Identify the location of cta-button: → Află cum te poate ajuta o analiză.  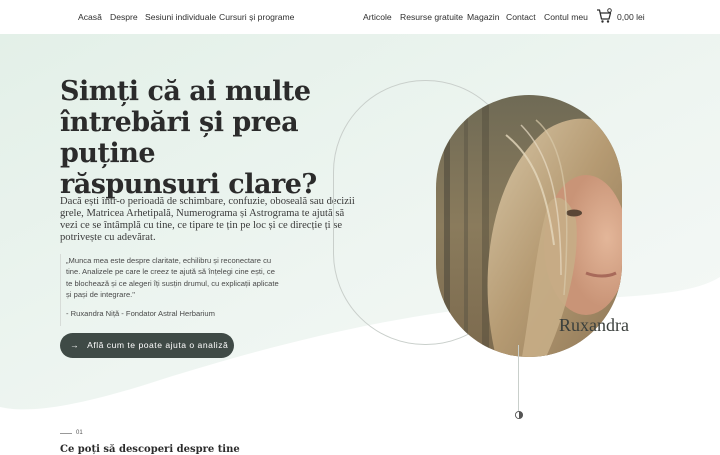
(147, 345).